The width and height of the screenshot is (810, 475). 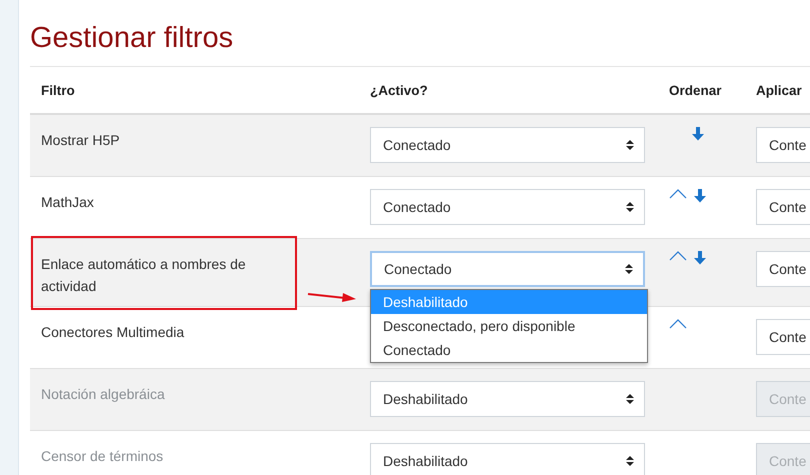 I want to click on column-header: Filtro, so click(x=58, y=90).